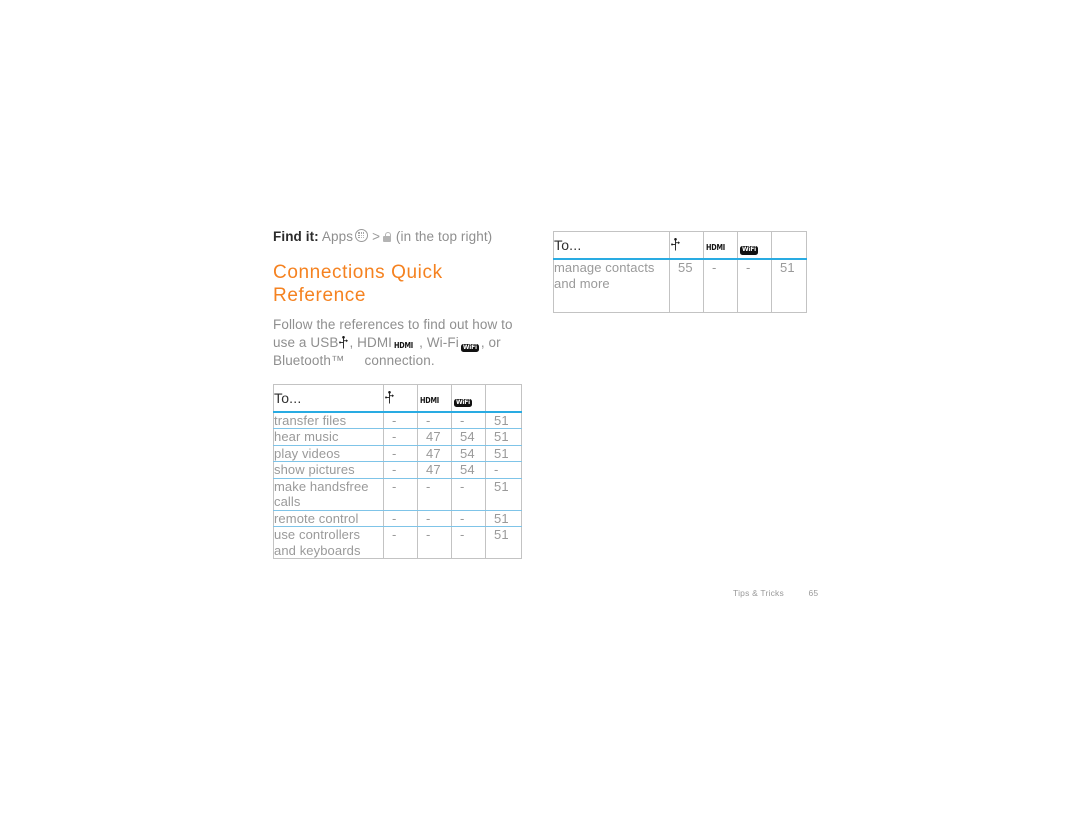 This screenshot has height=834, width=1080. I want to click on table-row: use controllers and keyboards - - - 51, so click(397, 542).